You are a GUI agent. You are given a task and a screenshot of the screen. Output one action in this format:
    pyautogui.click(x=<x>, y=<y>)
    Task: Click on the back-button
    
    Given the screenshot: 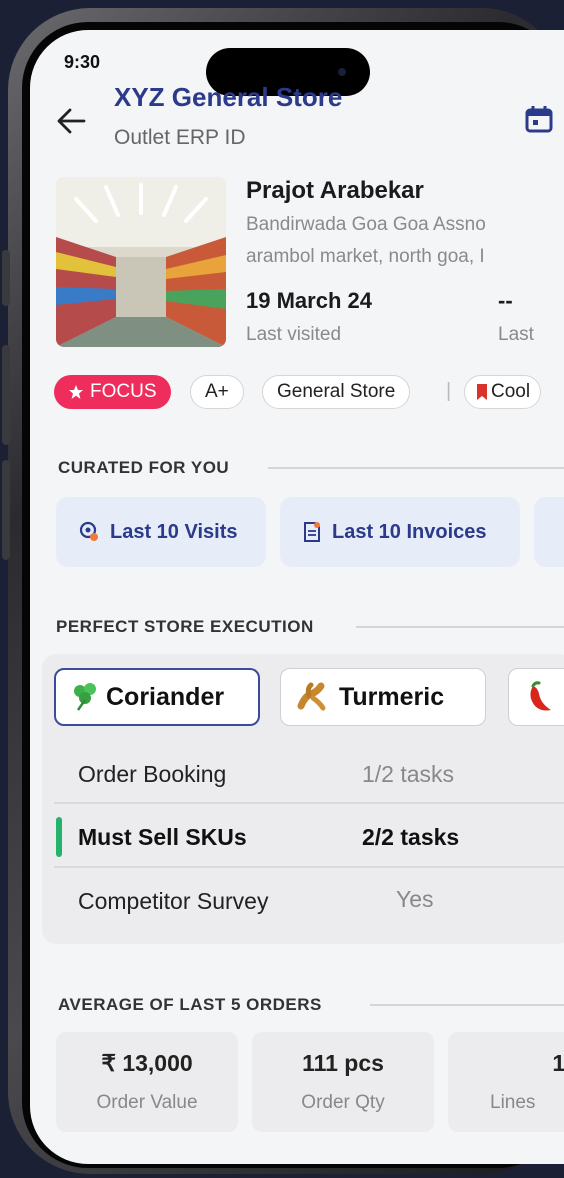 What is the action you would take?
    pyautogui.click(x=71, y=121)
    